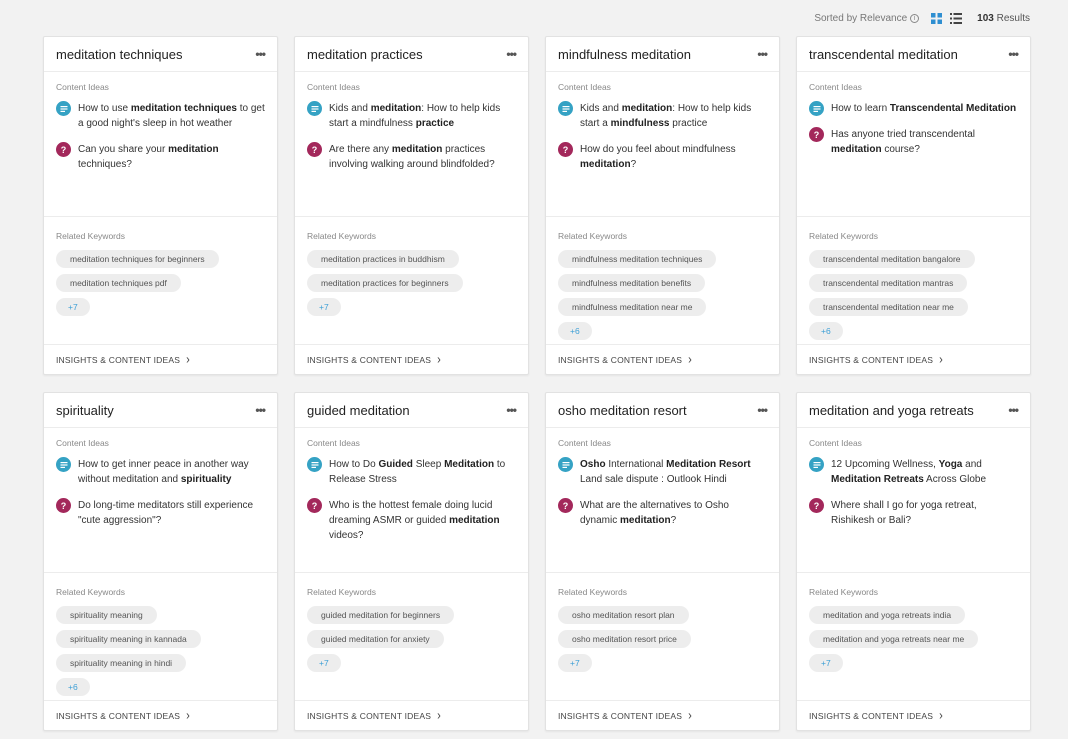  What do you see at coordinates (383, 259) in the screenshot?
I see `related-keyword-chip: meditation practices in buddhism` at bounding box center [383, 259].